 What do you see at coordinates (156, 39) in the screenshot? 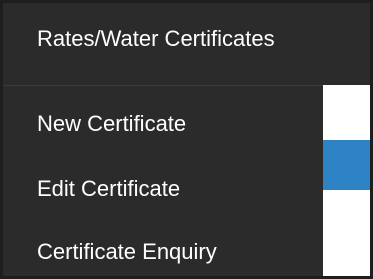
I see `nav-menu-rates-water-certificates: Rates/Water Certificates` at bounding box center [156, 39].